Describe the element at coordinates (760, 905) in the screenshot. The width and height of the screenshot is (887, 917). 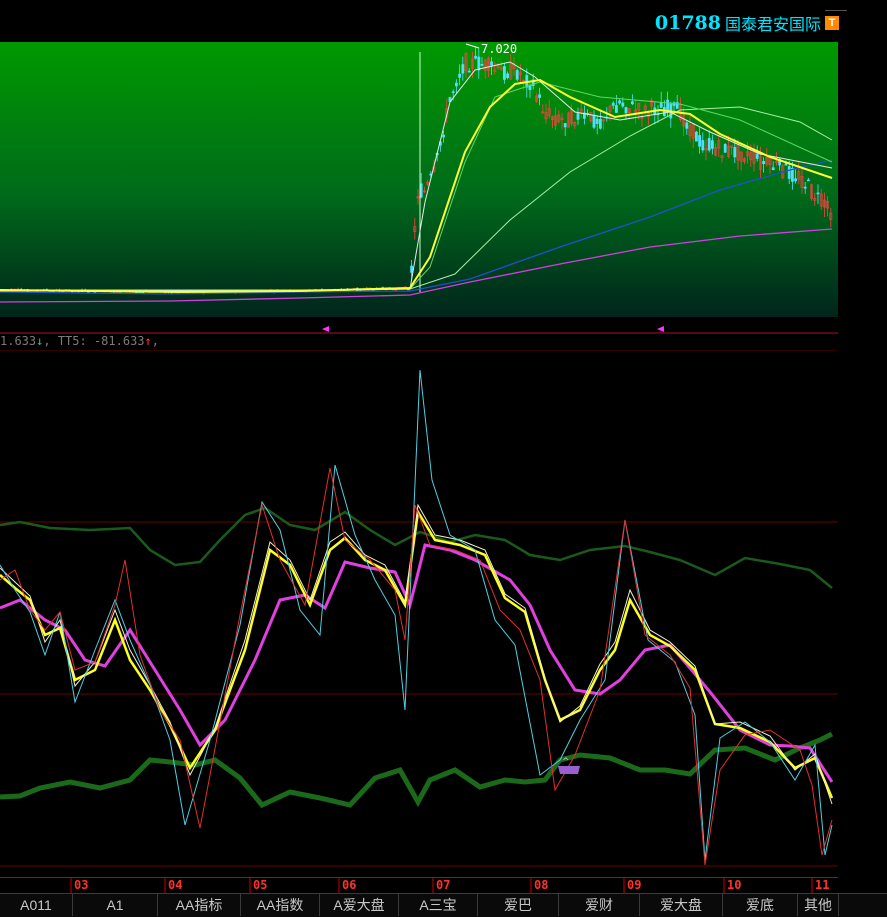
I see `tab-aidi: 爱底` at that location.